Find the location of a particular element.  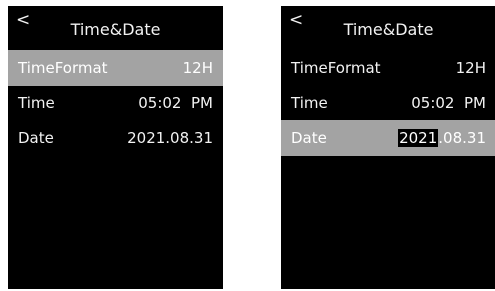

date-value-editor: 2021.08.31 is located at coordinates (442, 138).